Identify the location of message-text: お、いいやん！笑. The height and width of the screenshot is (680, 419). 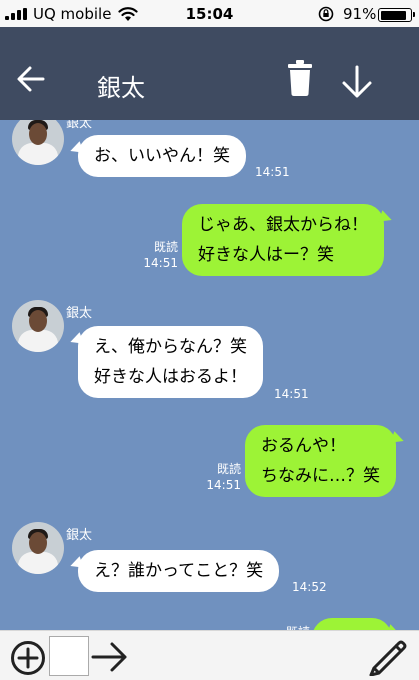
(162, 156).